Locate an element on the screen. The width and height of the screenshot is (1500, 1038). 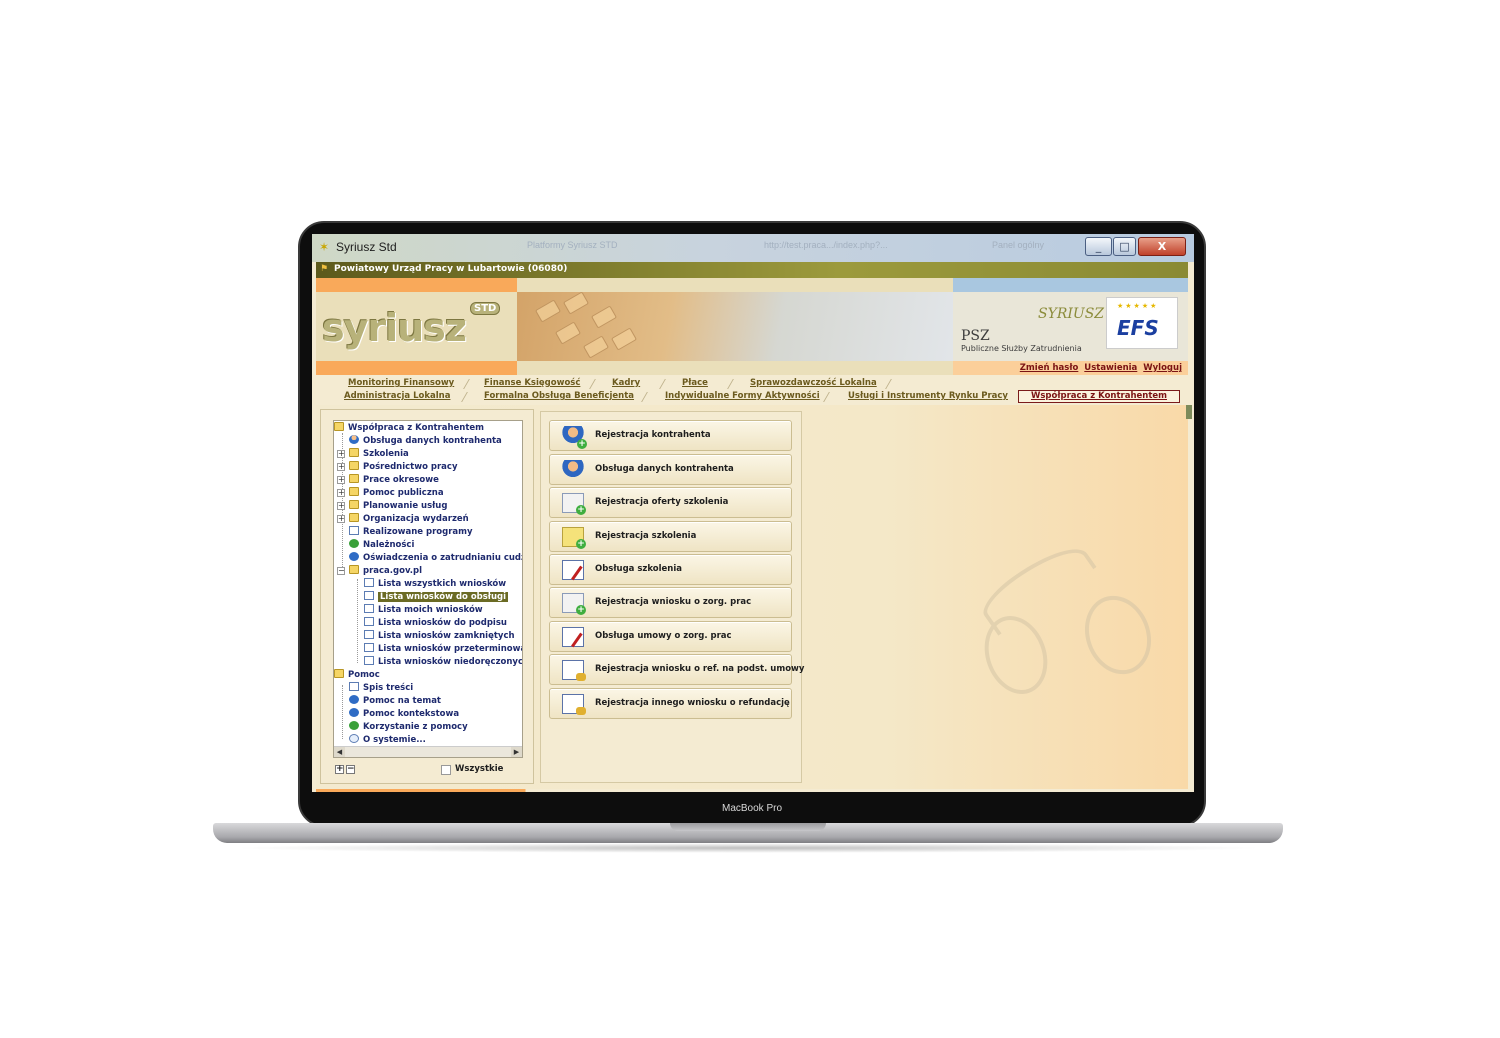
contractor-data-button: Obsługa danych kontrahenta is located at coordinates (670, 469).